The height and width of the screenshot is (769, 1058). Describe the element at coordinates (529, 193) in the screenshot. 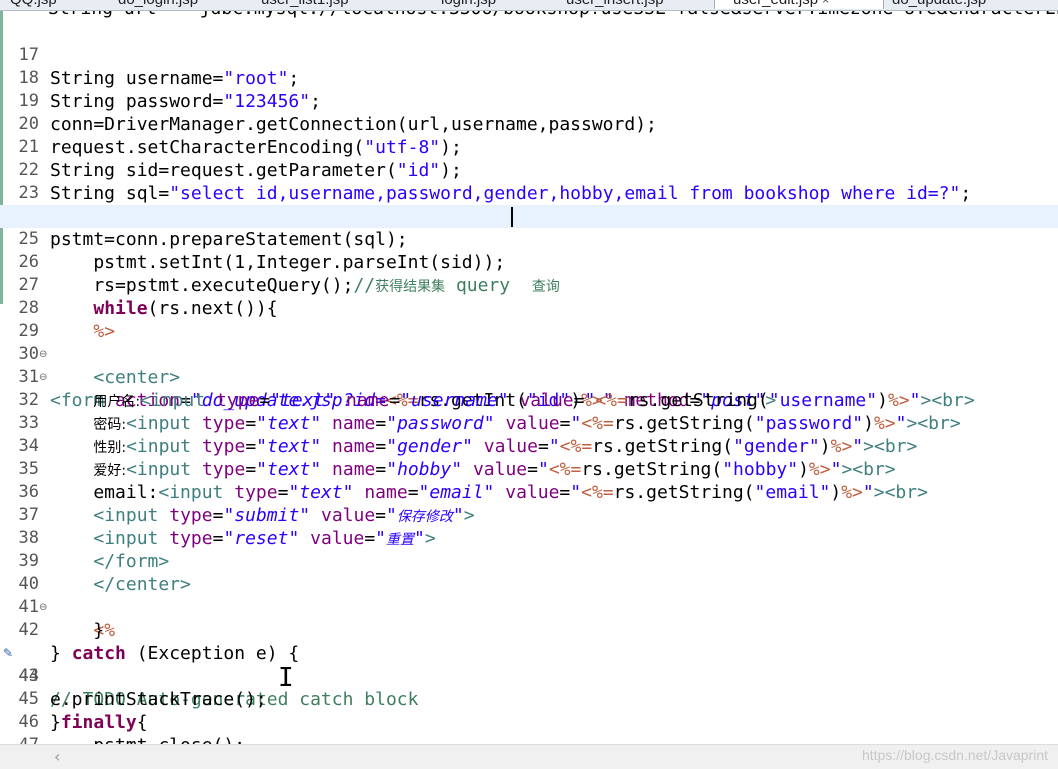

I see `code-line: 23 System.out.println("sql="+sql);` at that location.